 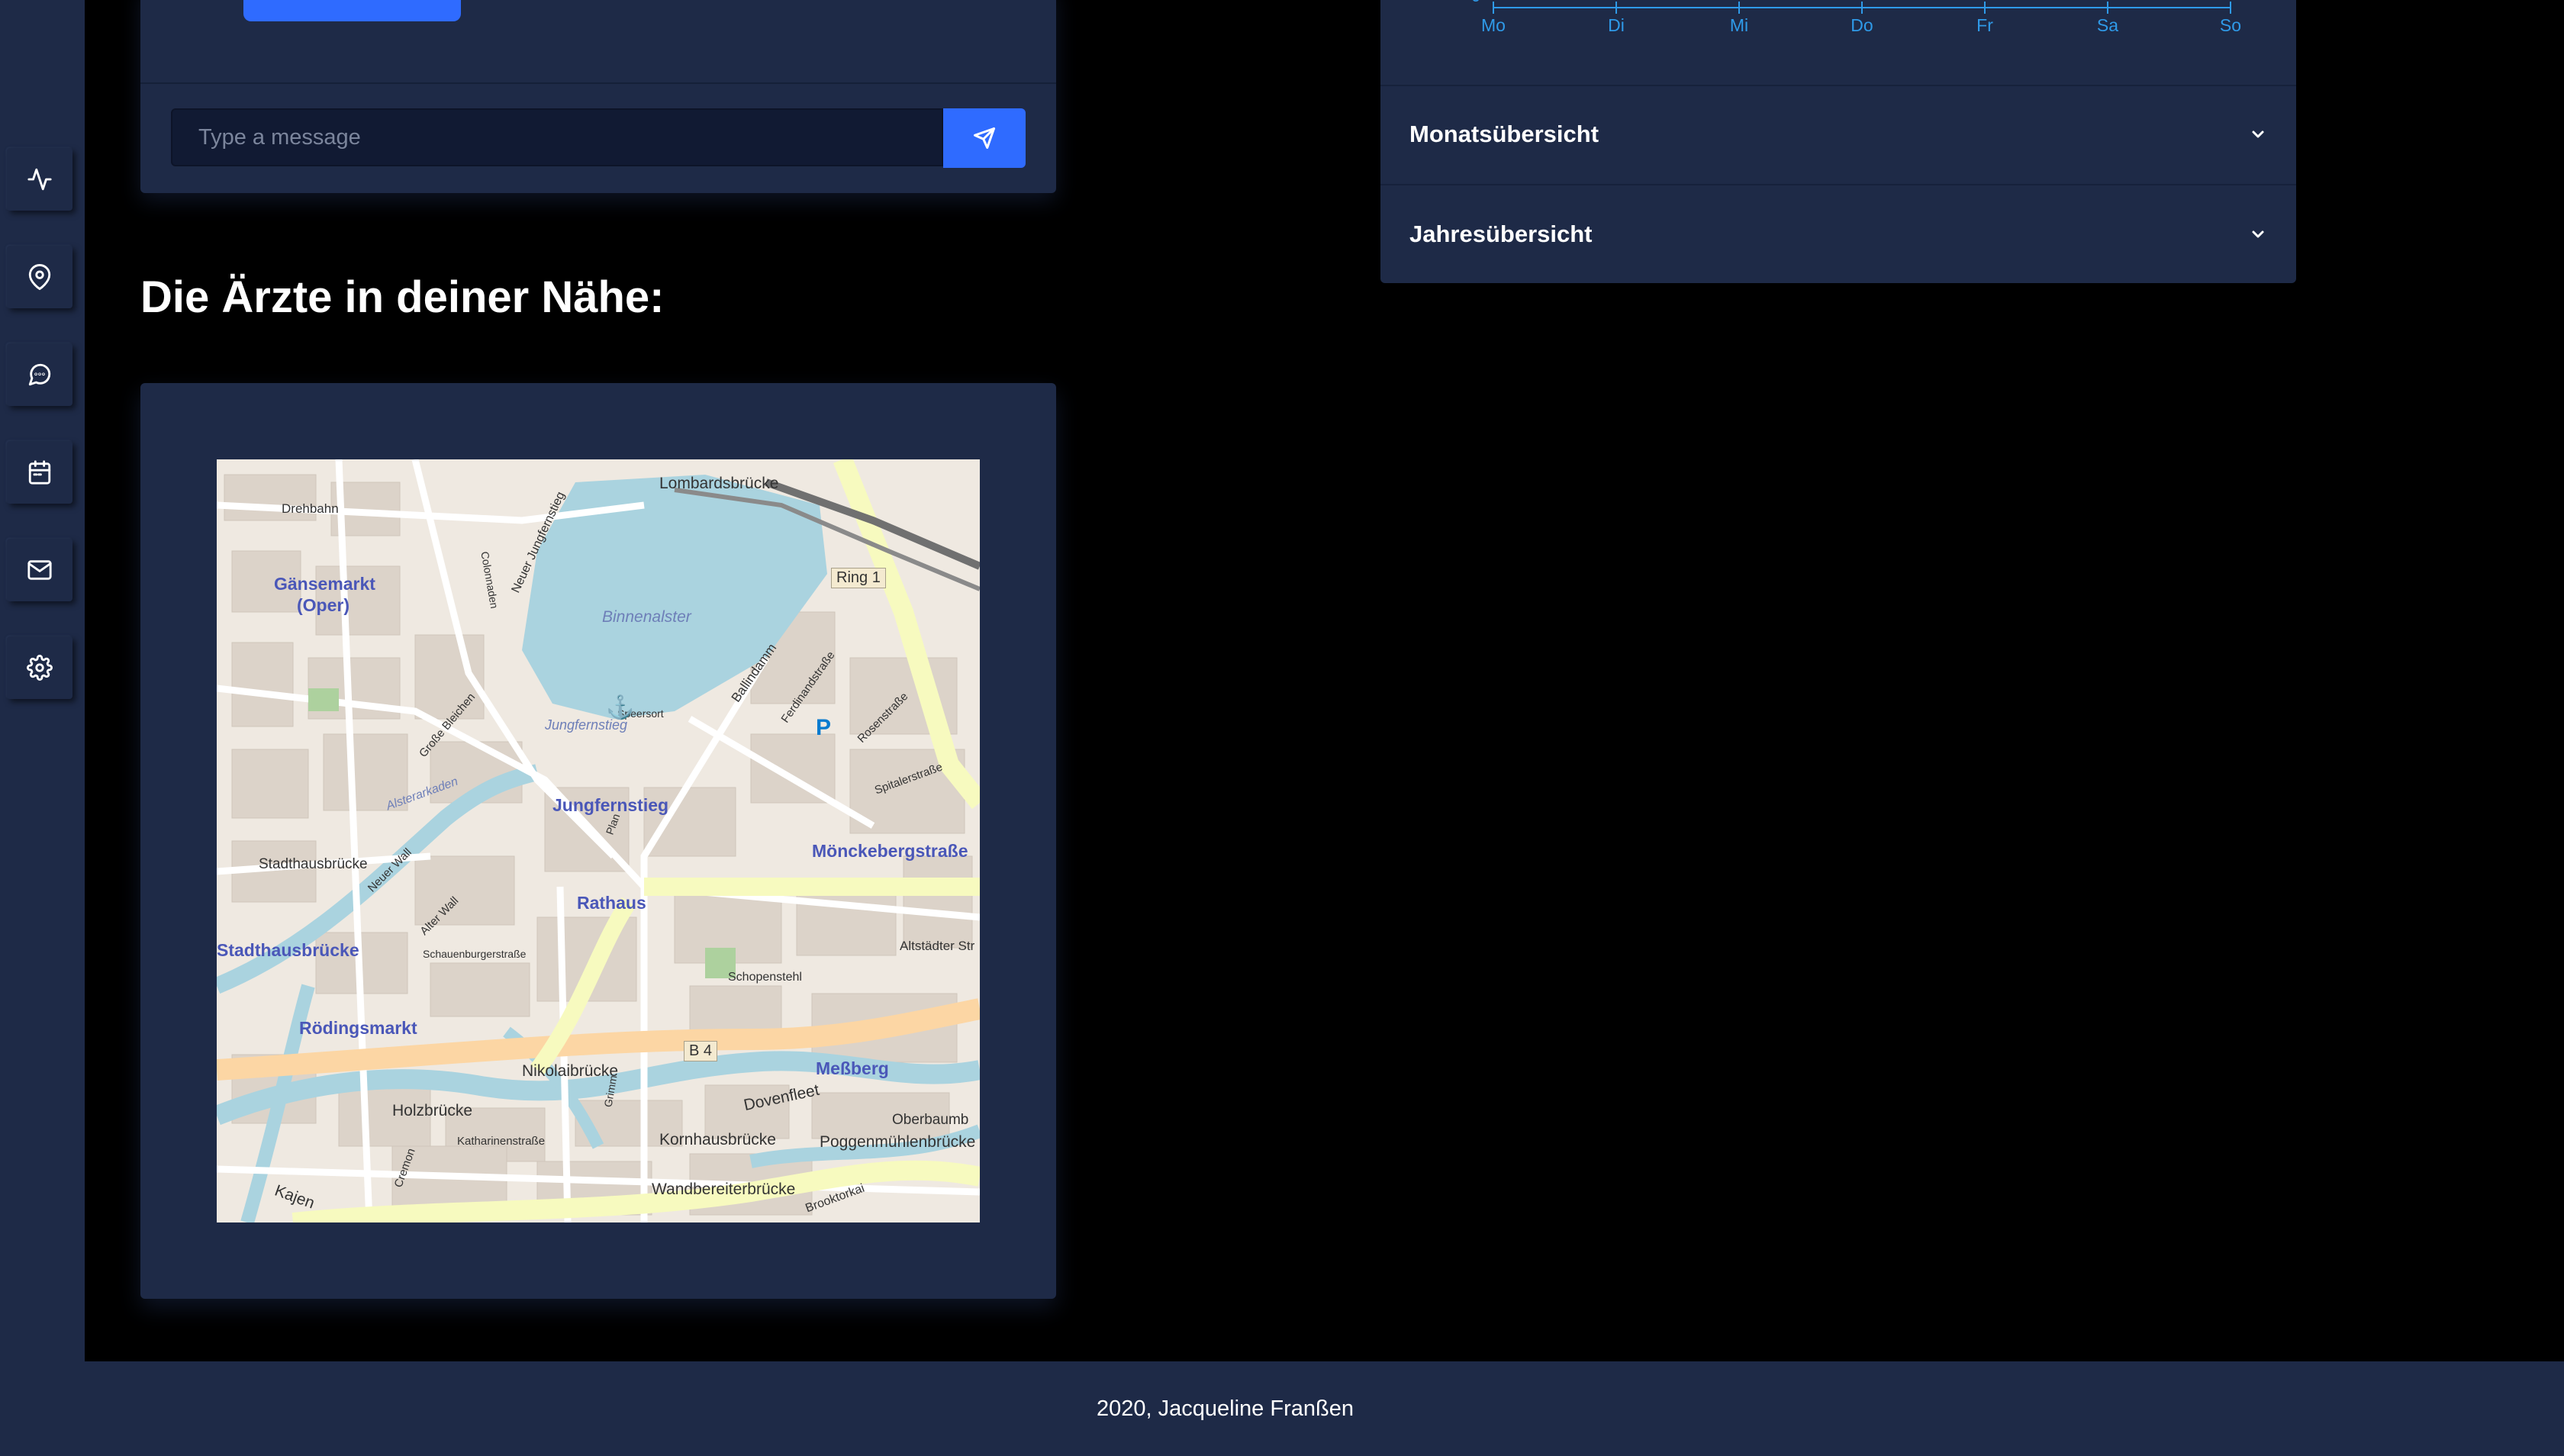 What do you see at coordinates (719, 484) in the screenshot?
I see `map-label: Lombardsbrücke` at bounding box center [719, 484].